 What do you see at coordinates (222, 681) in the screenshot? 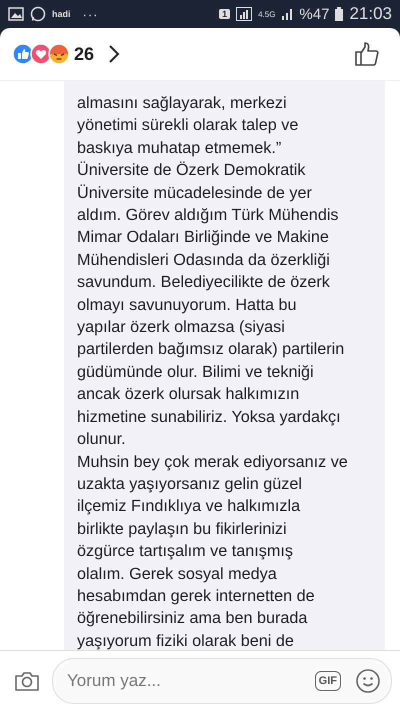
I see `comment-input-field: Yorum yaz... GIF` at bounding box center [222, 681].